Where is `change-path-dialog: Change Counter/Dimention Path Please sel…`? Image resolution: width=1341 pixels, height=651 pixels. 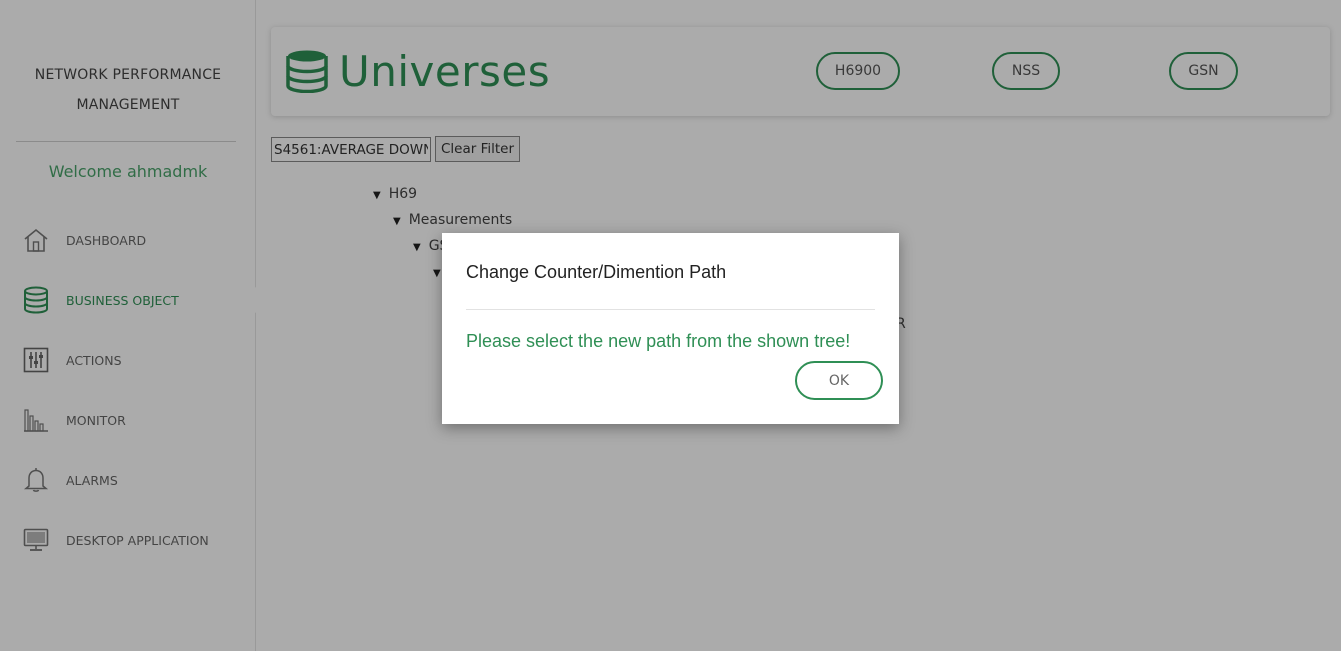
change-path-dialog: Change Counter/Dimention Path Please sel… is located at coordinates (670, 328).